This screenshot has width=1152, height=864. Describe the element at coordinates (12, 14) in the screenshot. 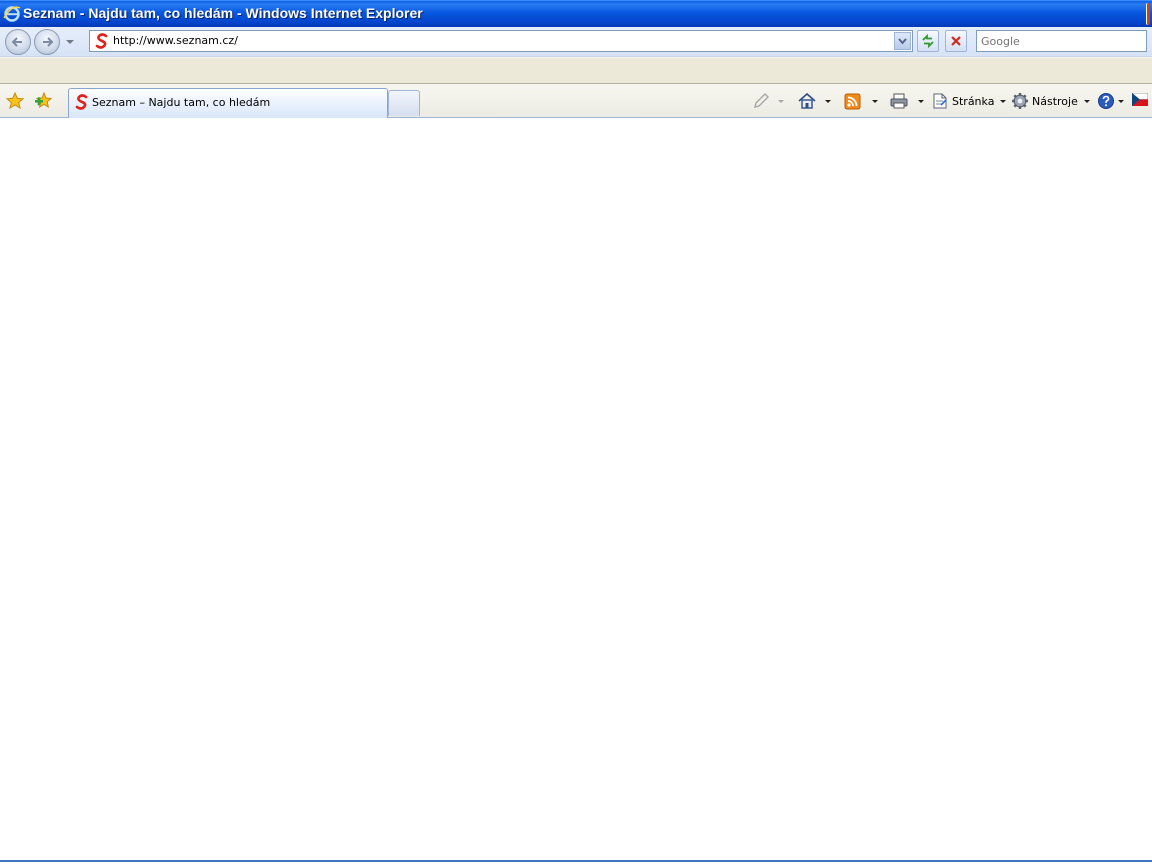

I see `internet-explorer-icon` at that location.